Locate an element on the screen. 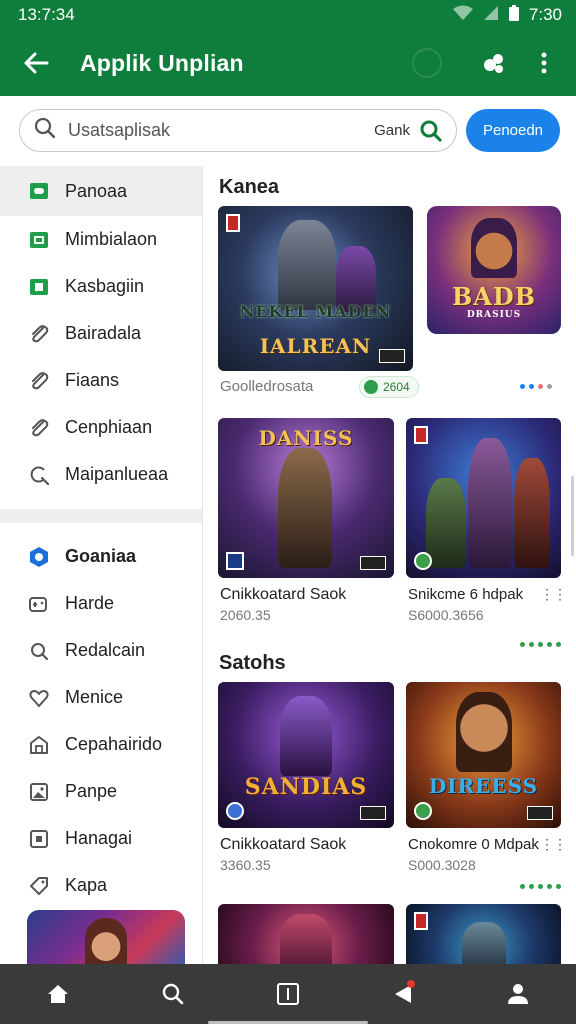 The height and width of the screenshot is (1024, 576). status-icons: 7:30 is located at coordinates (507, 15).